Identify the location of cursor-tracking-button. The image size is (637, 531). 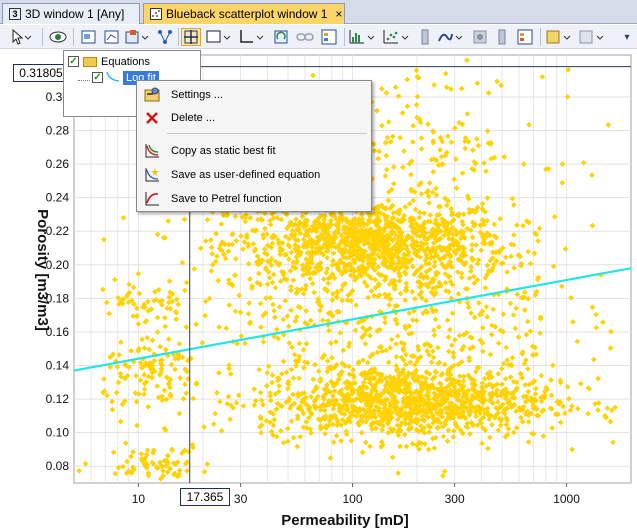
(191, 37).